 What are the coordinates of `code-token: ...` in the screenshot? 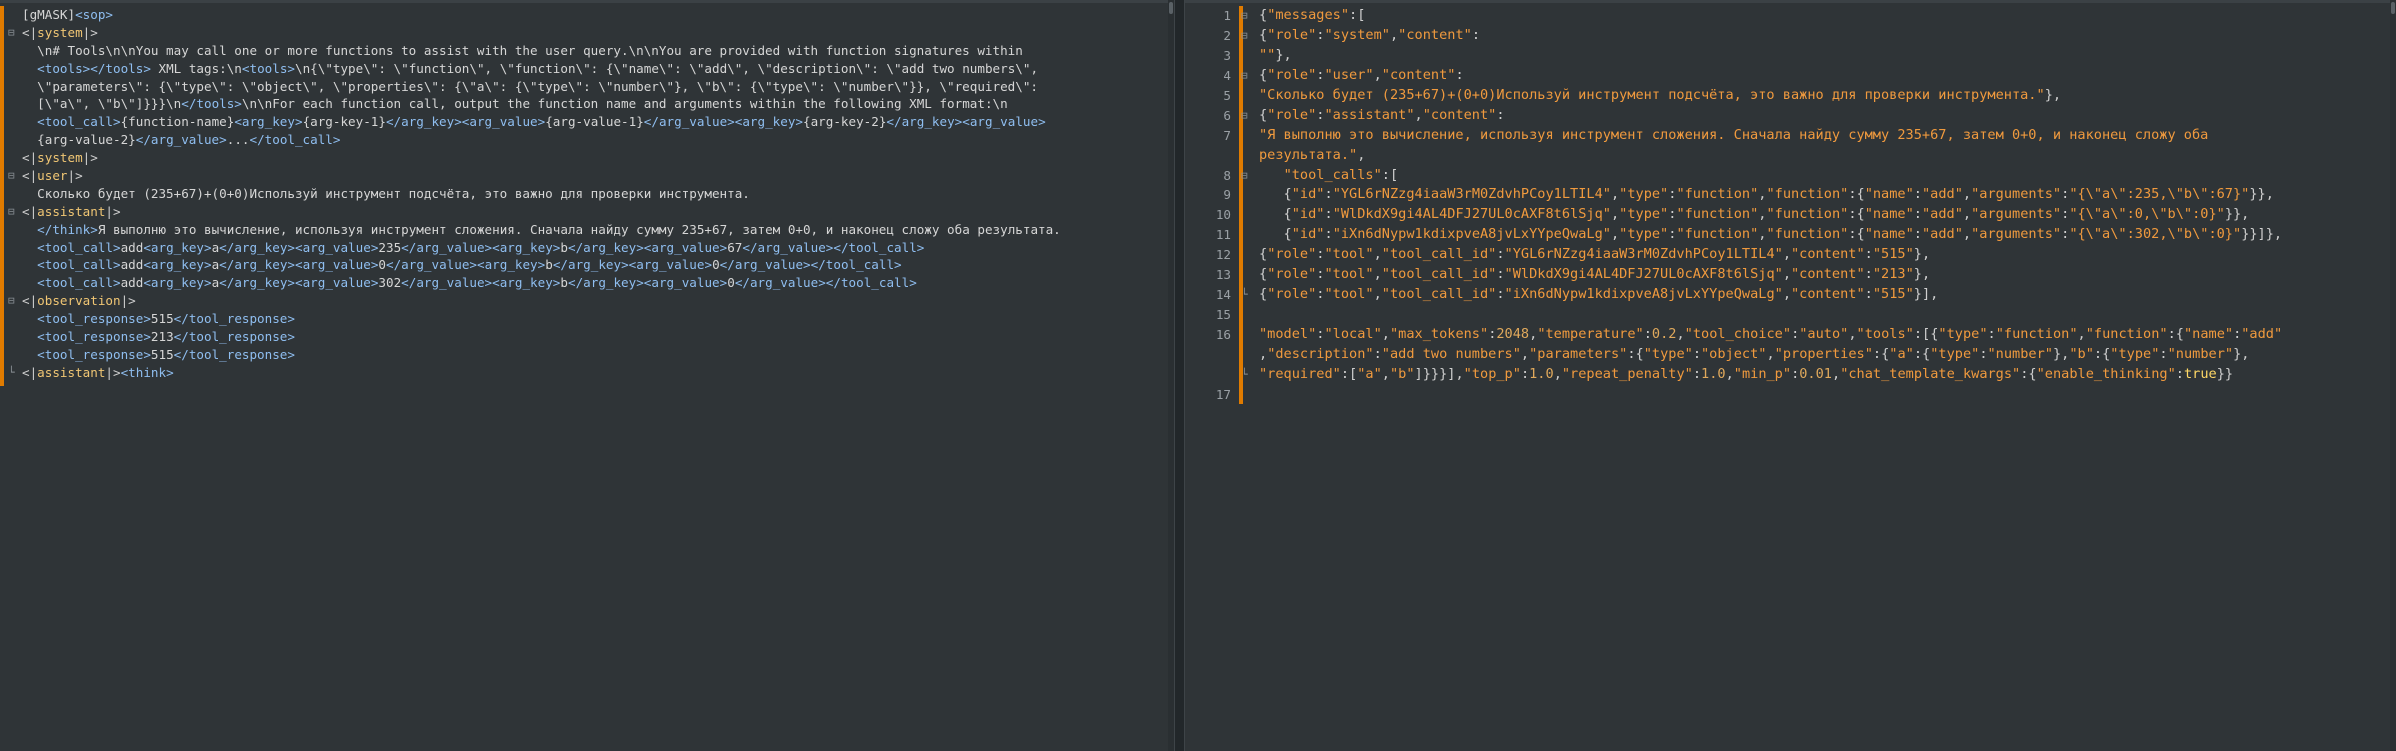 It's located at (238, 140).